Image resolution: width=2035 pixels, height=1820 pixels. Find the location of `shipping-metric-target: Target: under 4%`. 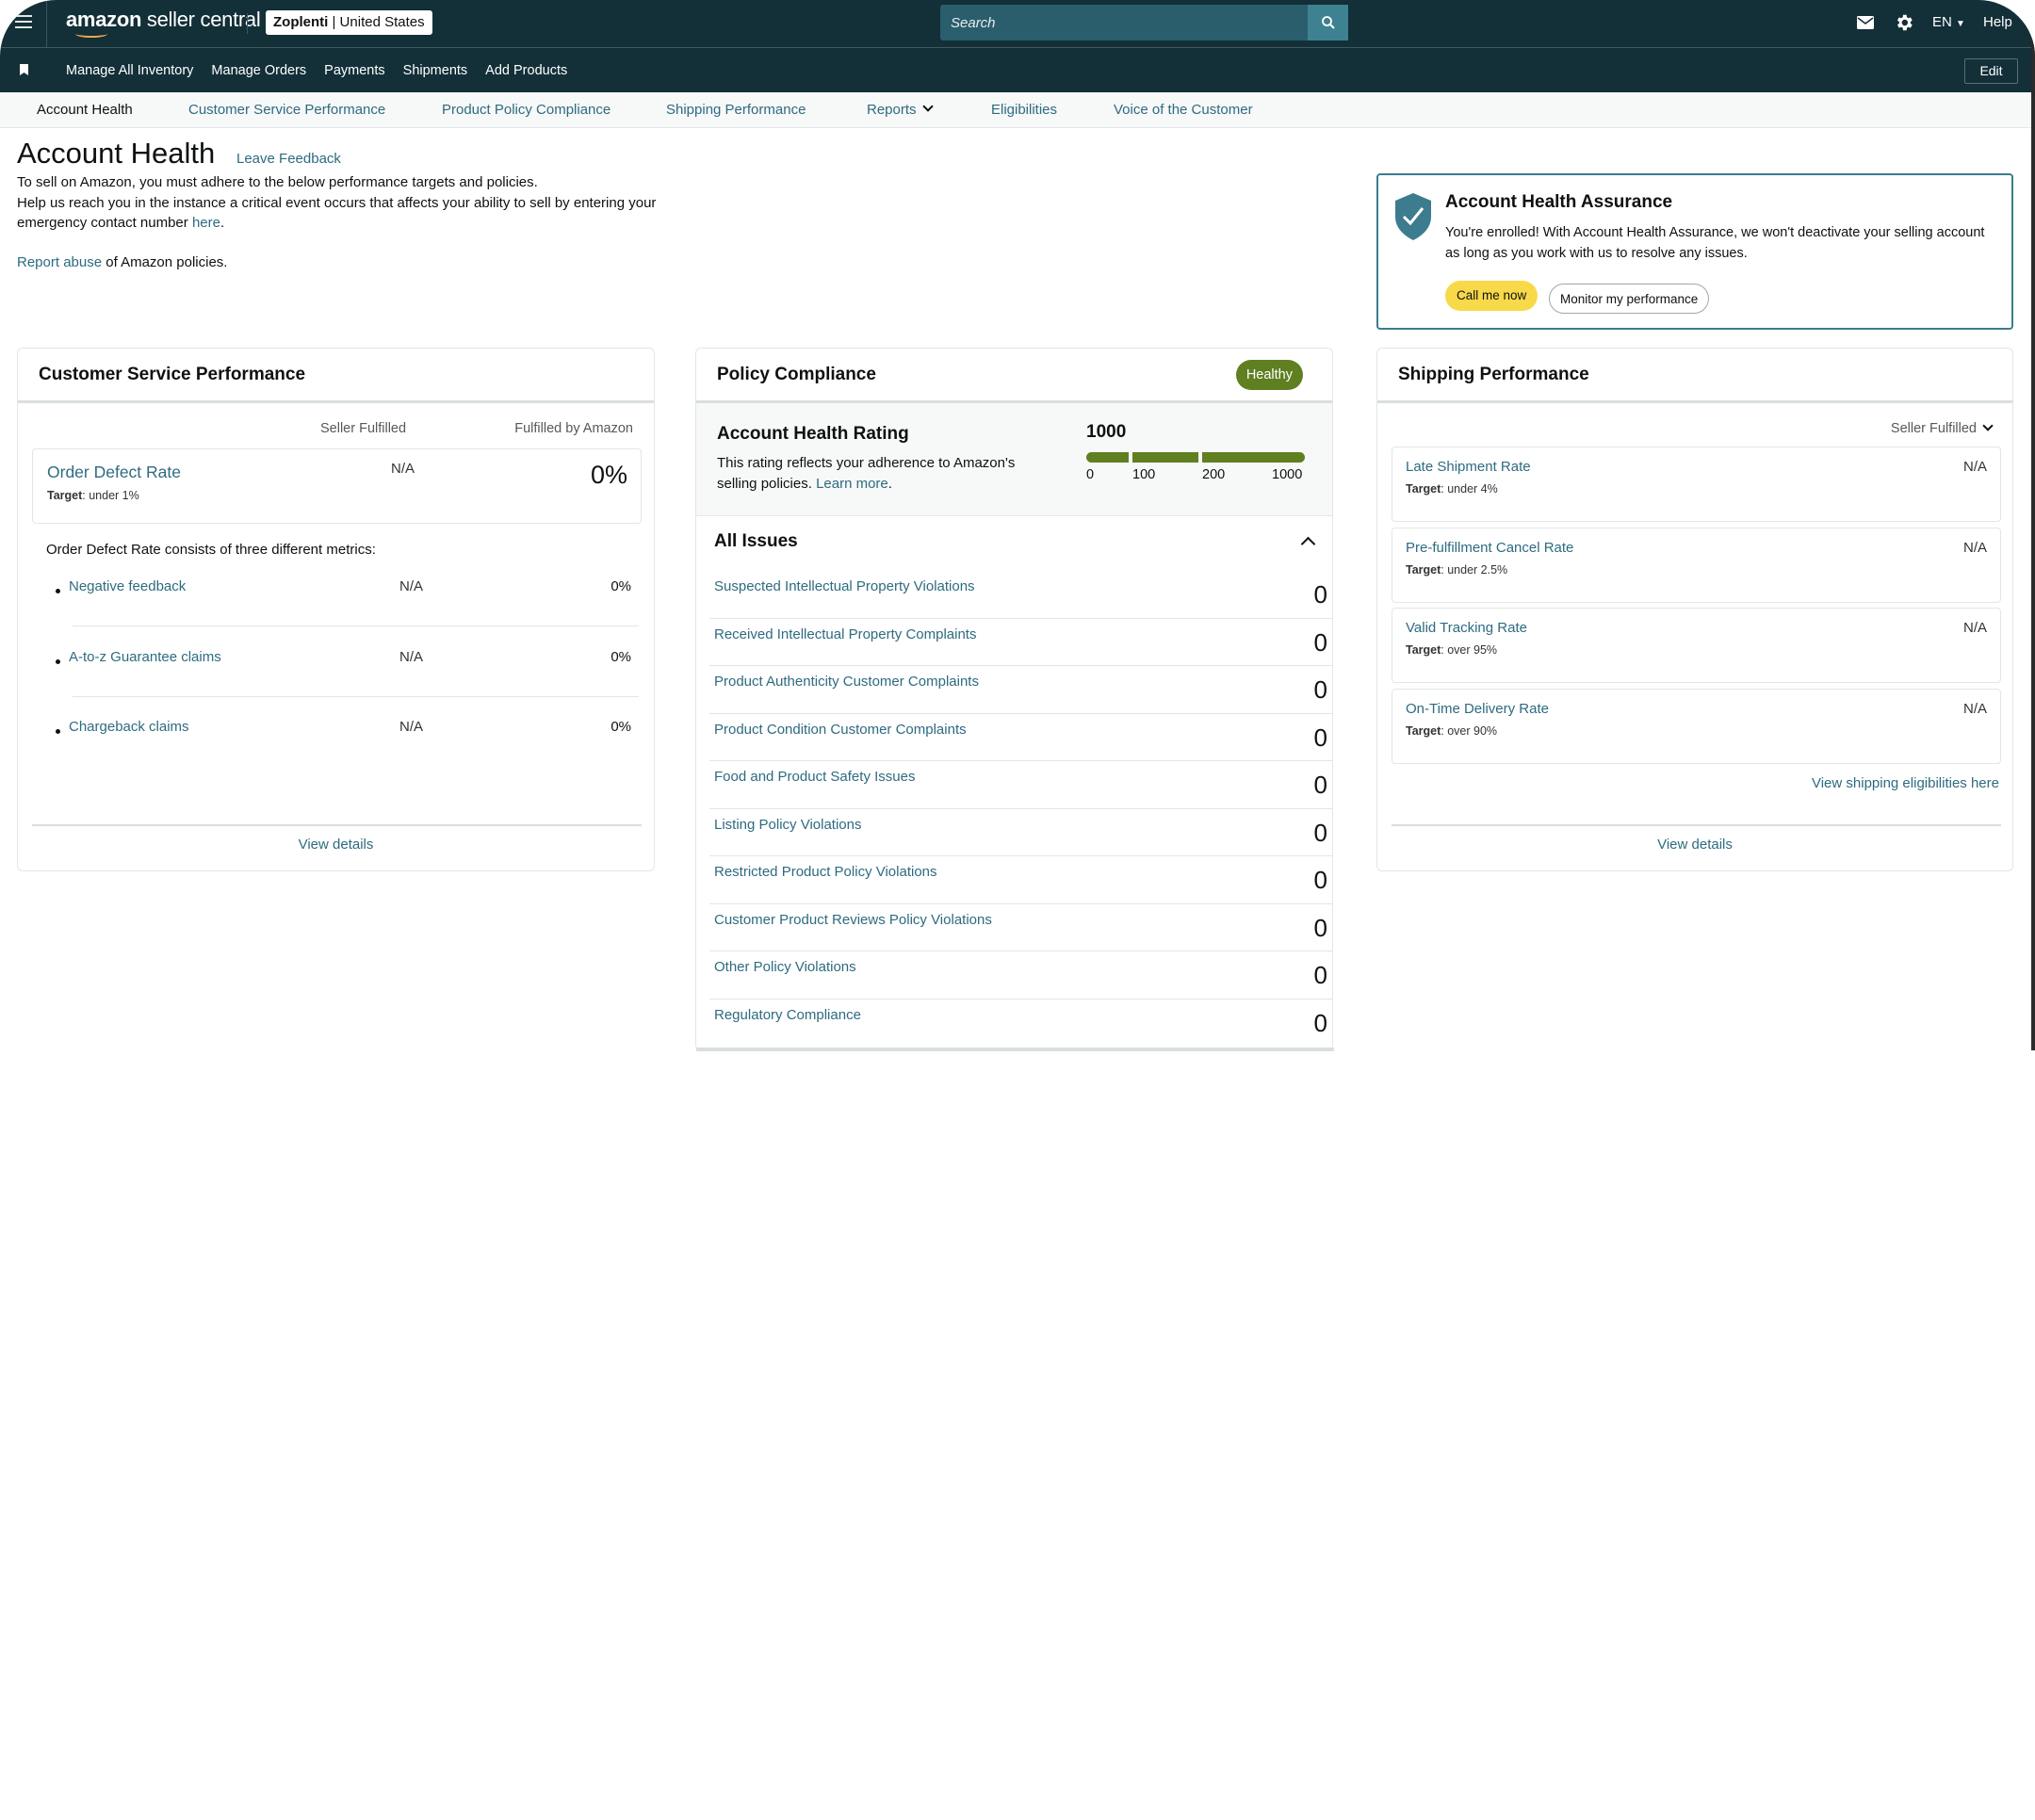

shipping-metric-target: Target: under 4% is located at coordinates (1452, 489).